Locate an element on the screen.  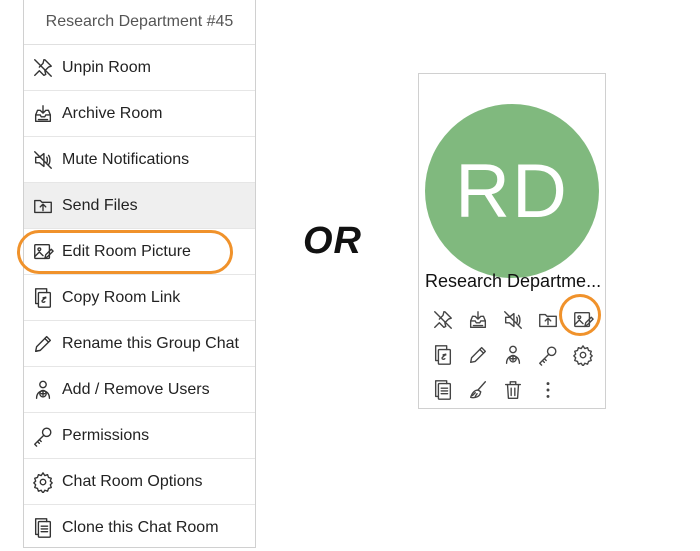
menu-item-copy-room-link: Copy Room Link is located at coordinates (139, 298).